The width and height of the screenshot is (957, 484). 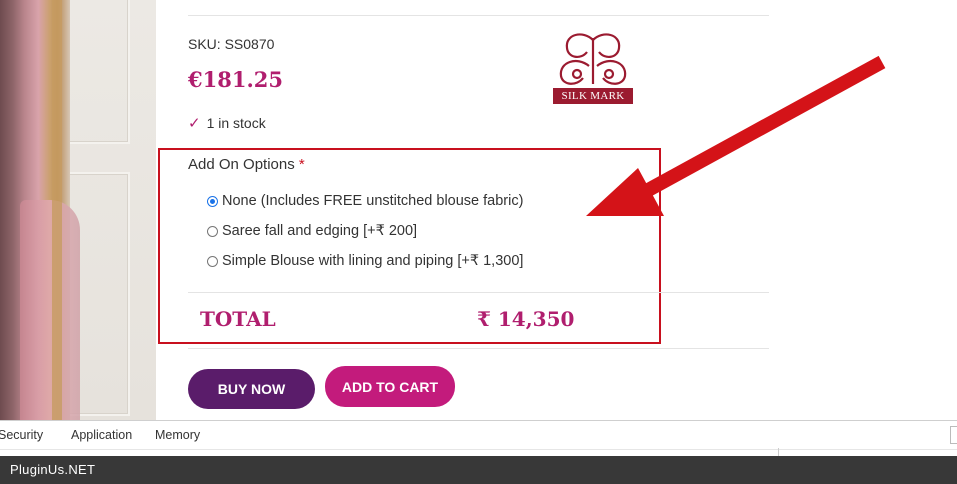 What do you see at coordinates (177, 435) in the screenshot?
I see `devtools-tab-memory: Memory` at bounding box center [177, 435].